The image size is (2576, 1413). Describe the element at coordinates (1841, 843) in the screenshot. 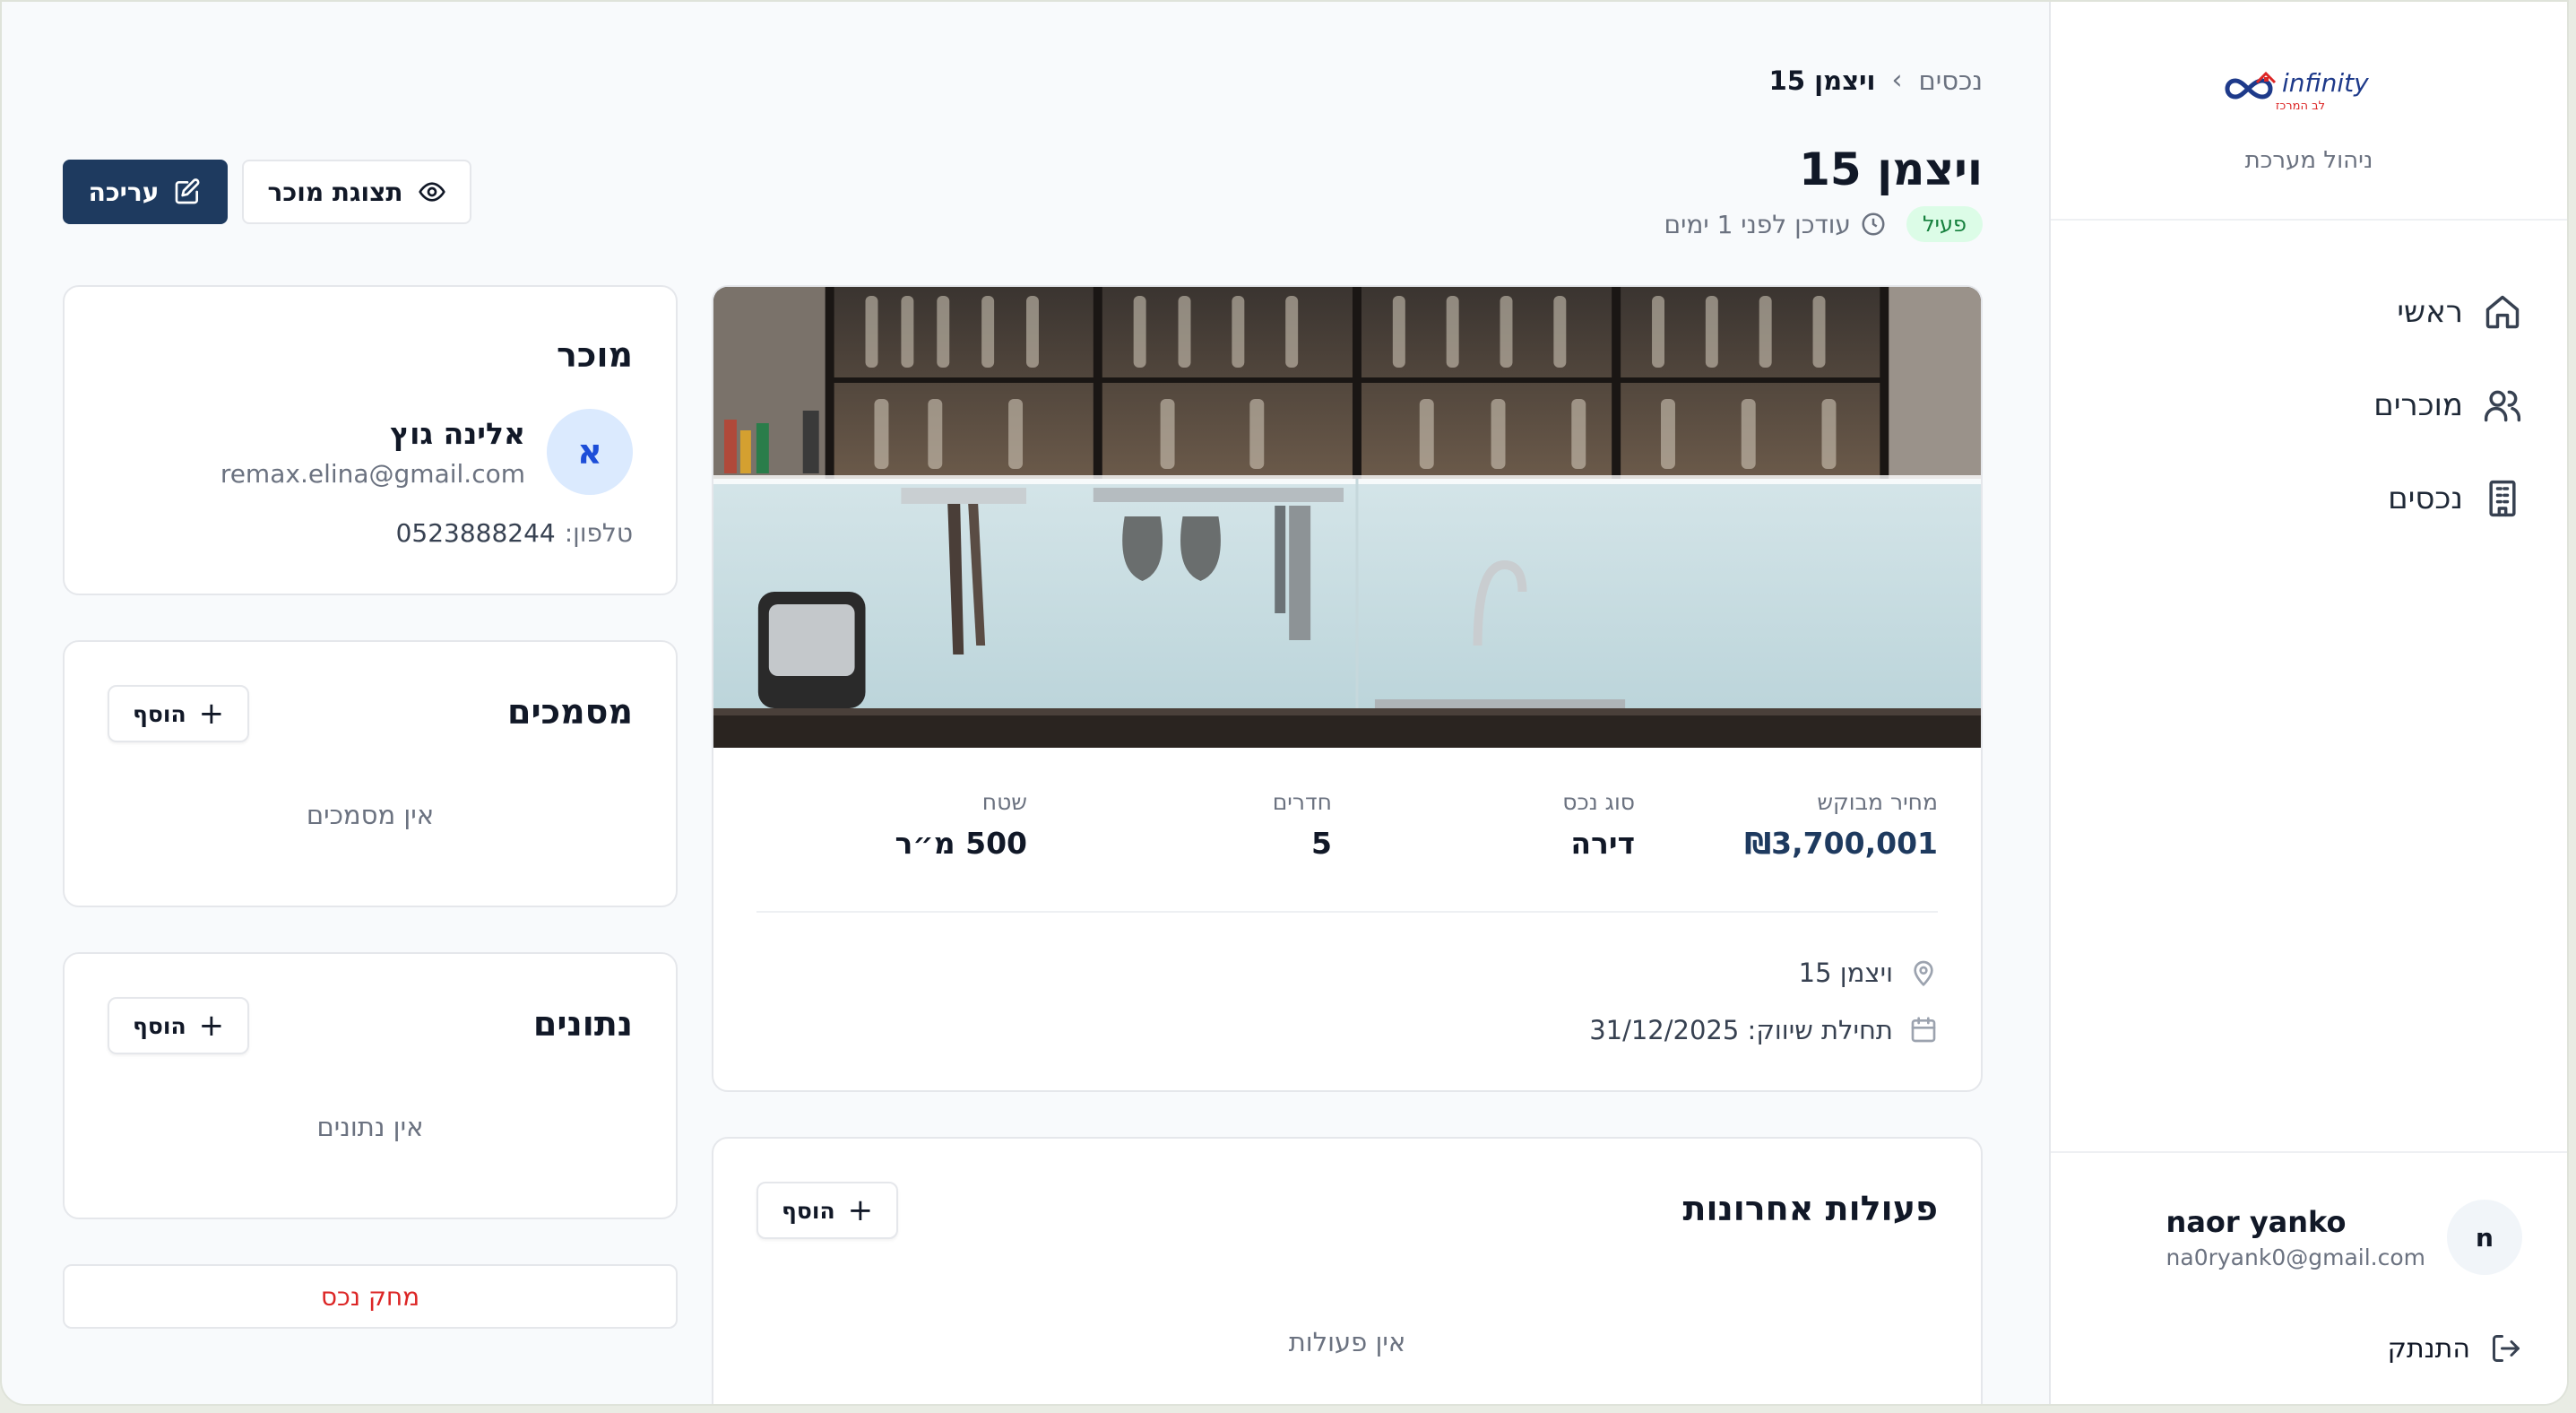

I see `stat-value: ₪3,700,001` at that location.